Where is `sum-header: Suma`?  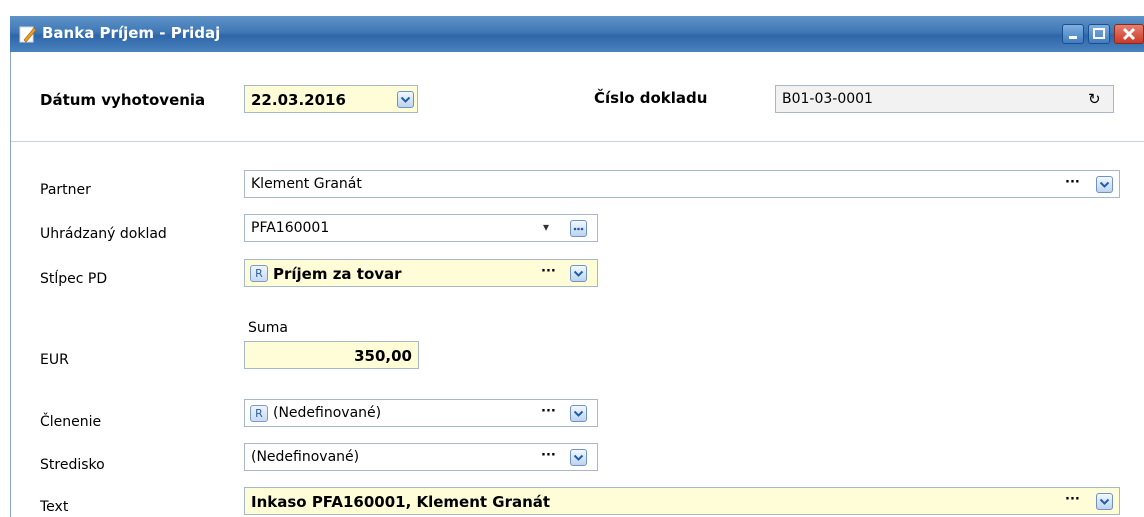
sum-header: Suma is located at coordinates (268, 328).